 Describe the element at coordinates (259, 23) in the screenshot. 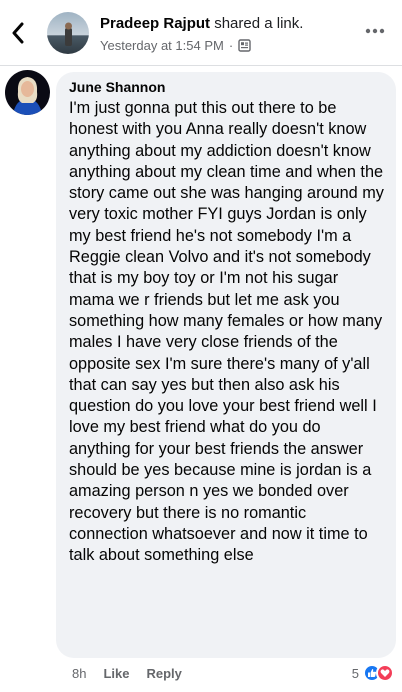

I see `poster-action: shared a link.` at that location.